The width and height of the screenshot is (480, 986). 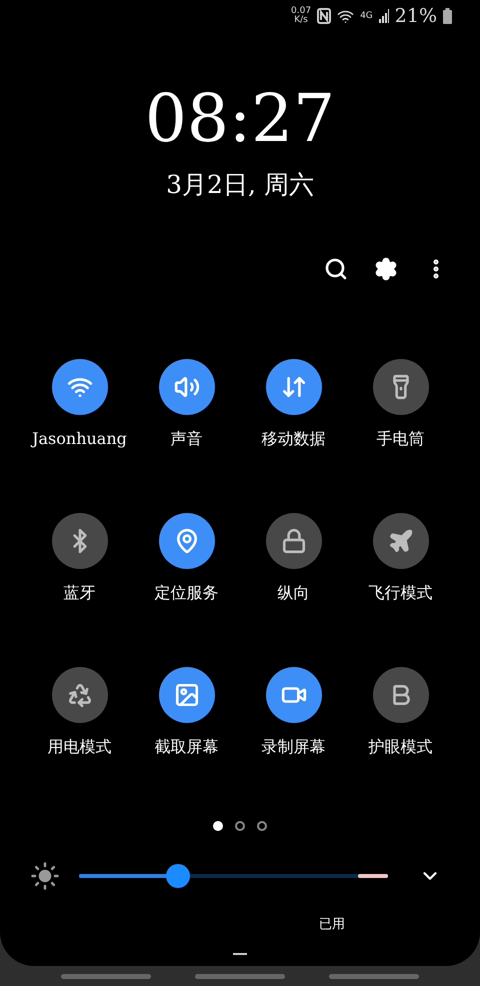 I want to click on clock-date: 3月2日, 周六, so click(x=240, y=185).